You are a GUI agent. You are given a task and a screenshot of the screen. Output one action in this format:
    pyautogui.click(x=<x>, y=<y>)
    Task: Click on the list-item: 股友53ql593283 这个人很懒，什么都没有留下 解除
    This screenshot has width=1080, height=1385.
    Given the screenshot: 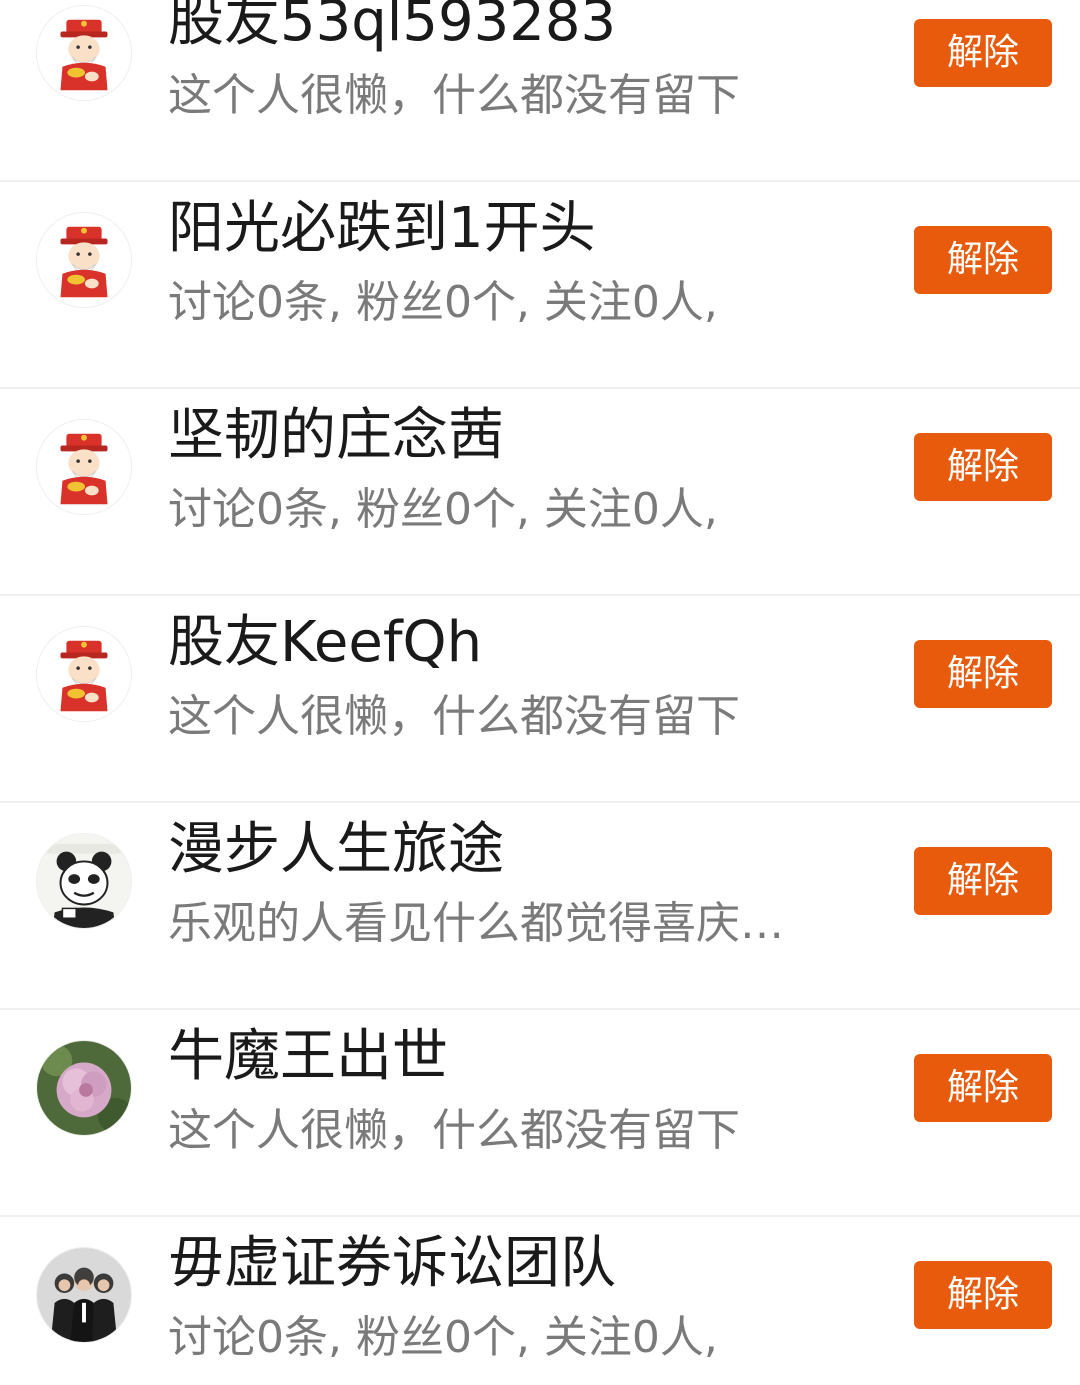 What is the action you would take?
    pyautogui.click(x=540, y=91)
    